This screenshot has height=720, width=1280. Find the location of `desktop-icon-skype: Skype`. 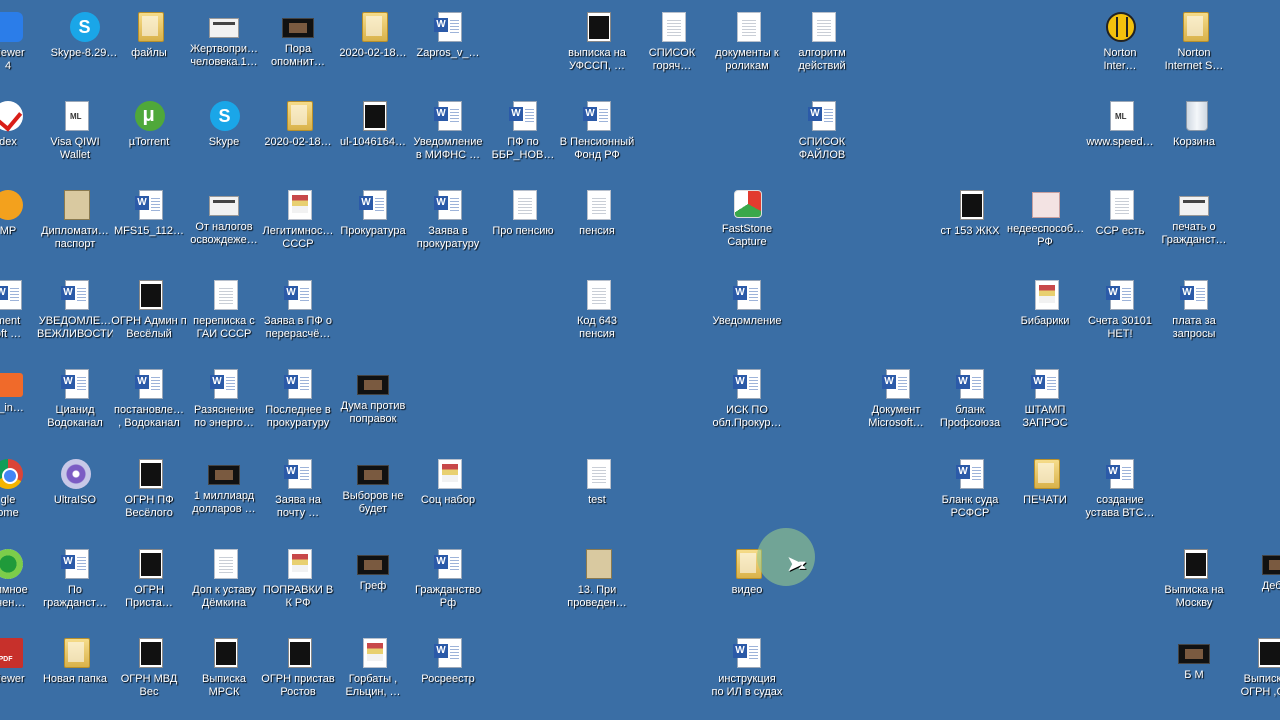

desktop-icon-skype: Skype is located at coordinates (224, 139).